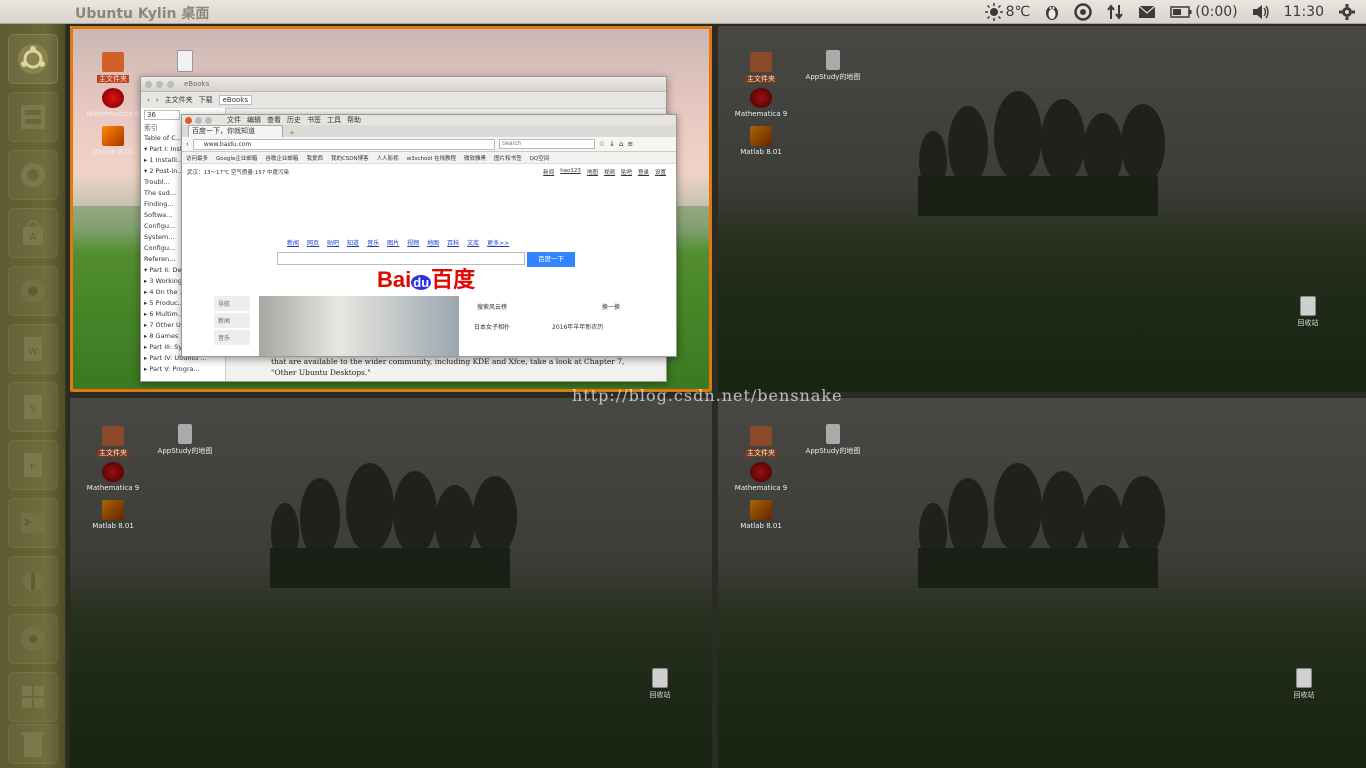  What do you see at coordinates (1083, 12) in the screenshot?
I see `sync-indicator` at bounding box center [1083, 12].